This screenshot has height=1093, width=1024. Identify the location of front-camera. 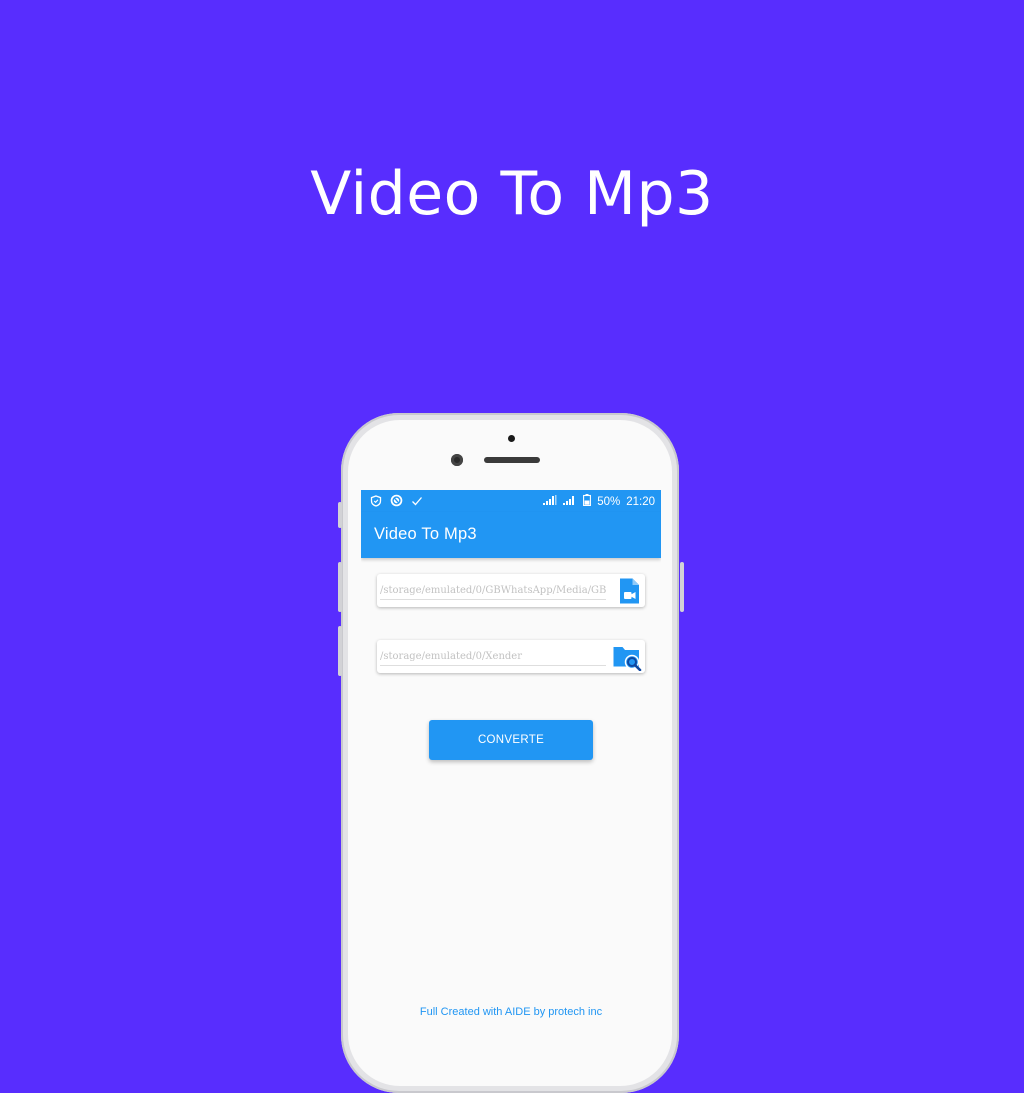
(457, 460).